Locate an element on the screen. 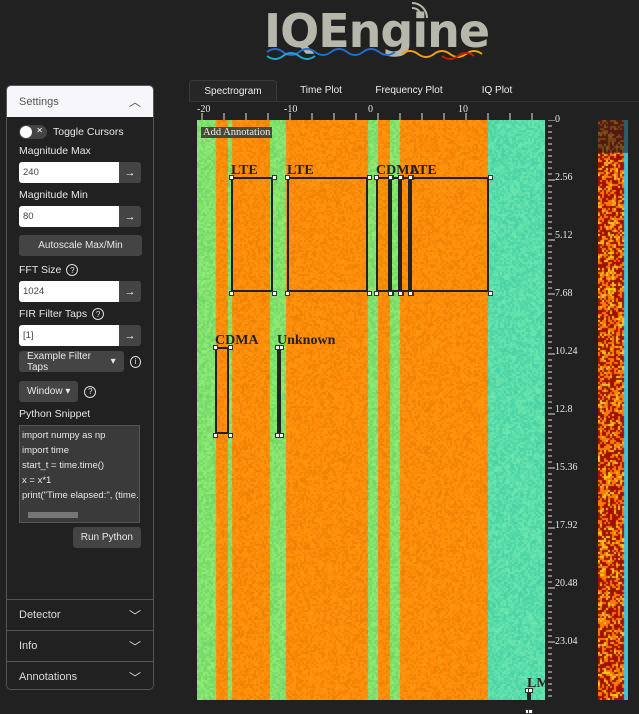 The height and width of the screenshot is (714, 639). iqengine-logo: IQEngine is located at coordinates (377, 32).